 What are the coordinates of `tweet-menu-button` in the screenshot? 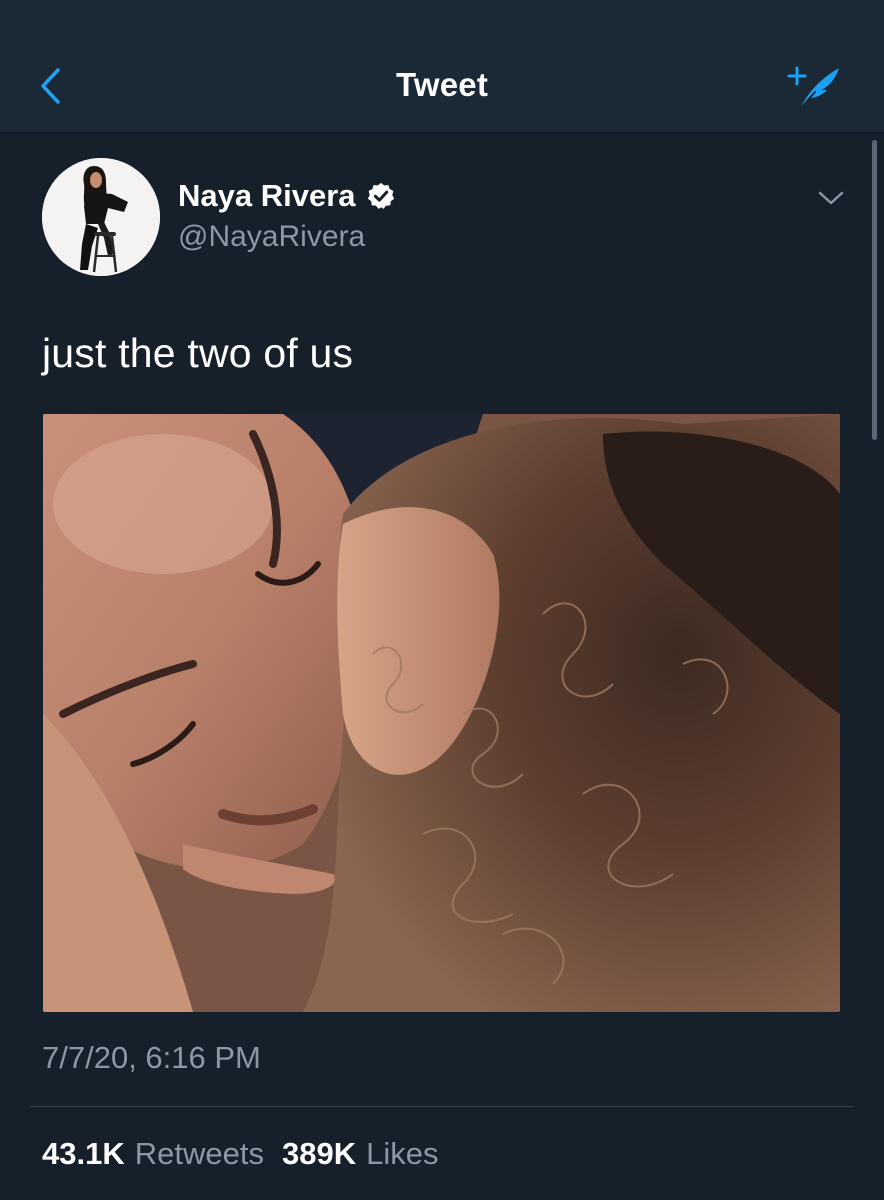 It's located at (831, 198).